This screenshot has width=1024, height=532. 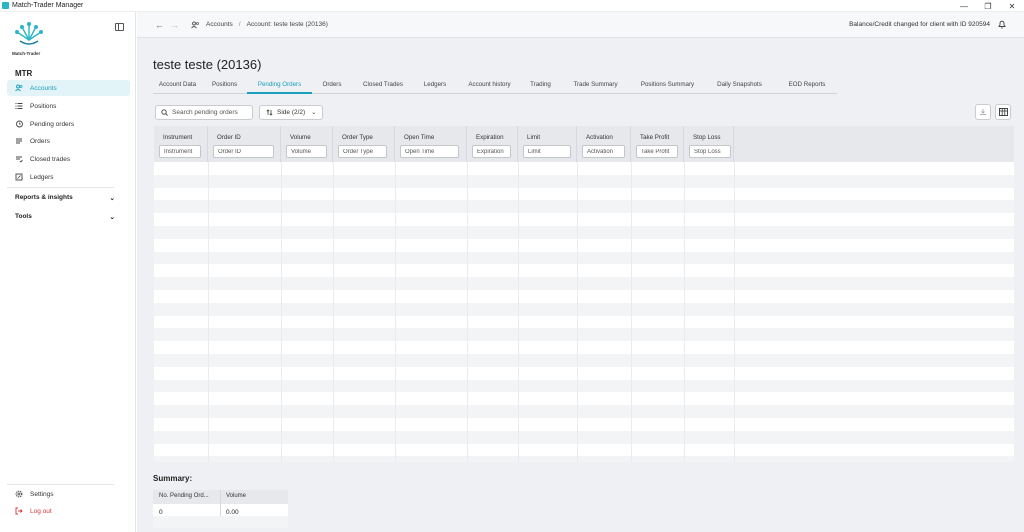 What do you see at coordinates (362, 151) in the screenshot?
I see `filter-order-type-input` at bounding box center [362, 151].